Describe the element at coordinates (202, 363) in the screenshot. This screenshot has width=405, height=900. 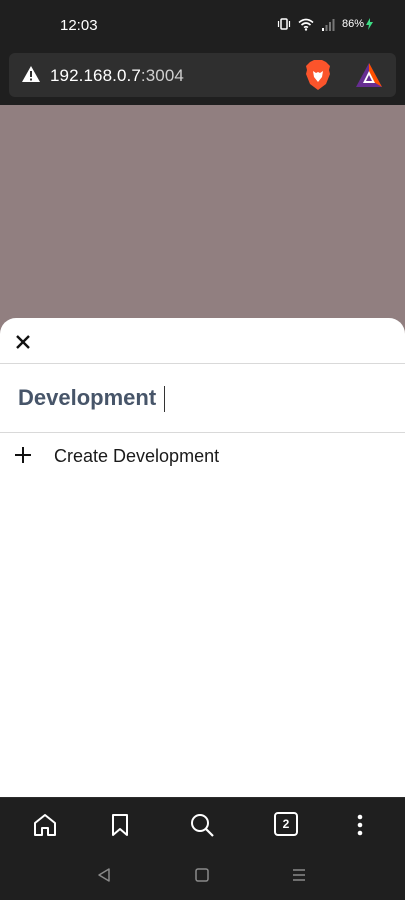
I see `header-divider` at that location.